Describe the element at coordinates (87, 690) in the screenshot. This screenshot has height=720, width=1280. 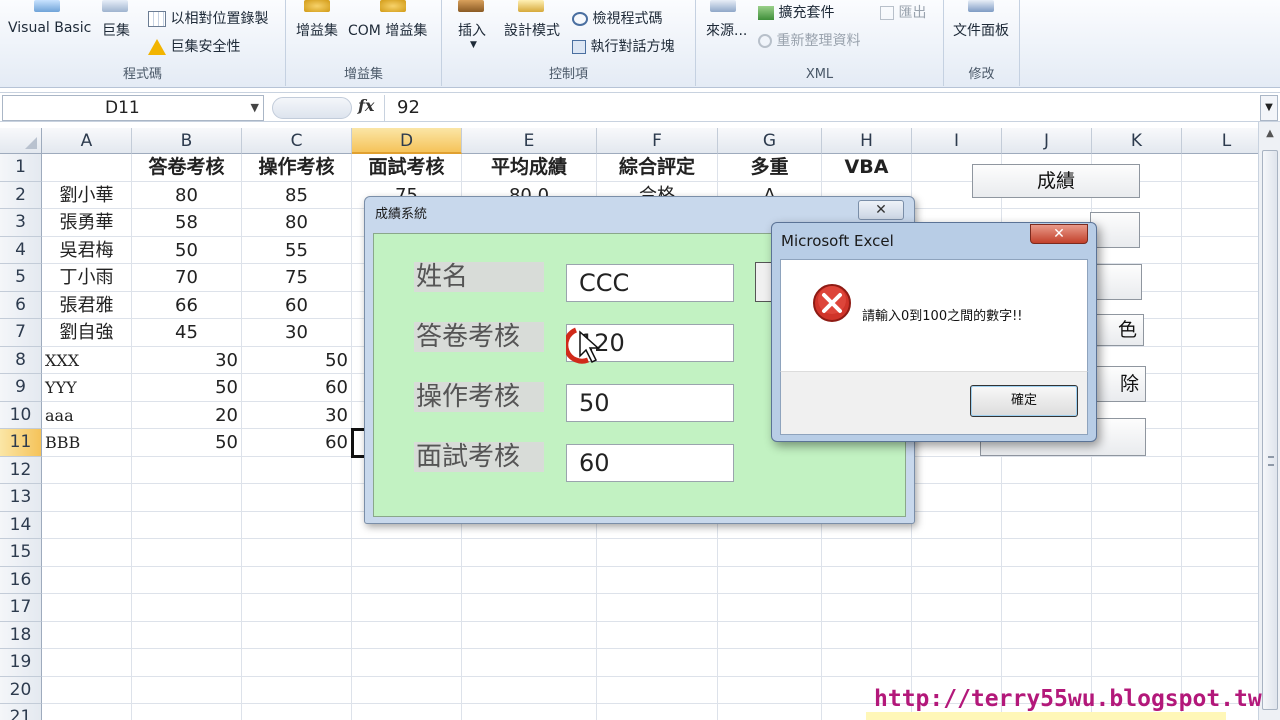
I see `cell-a20` at that location.